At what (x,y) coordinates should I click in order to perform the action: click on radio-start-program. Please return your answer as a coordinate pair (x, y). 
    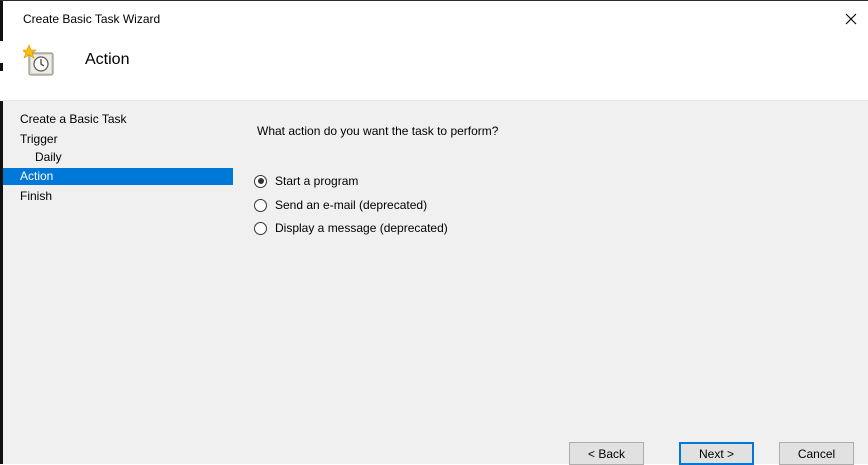
    Looking at the image, I should click on (260, 181).